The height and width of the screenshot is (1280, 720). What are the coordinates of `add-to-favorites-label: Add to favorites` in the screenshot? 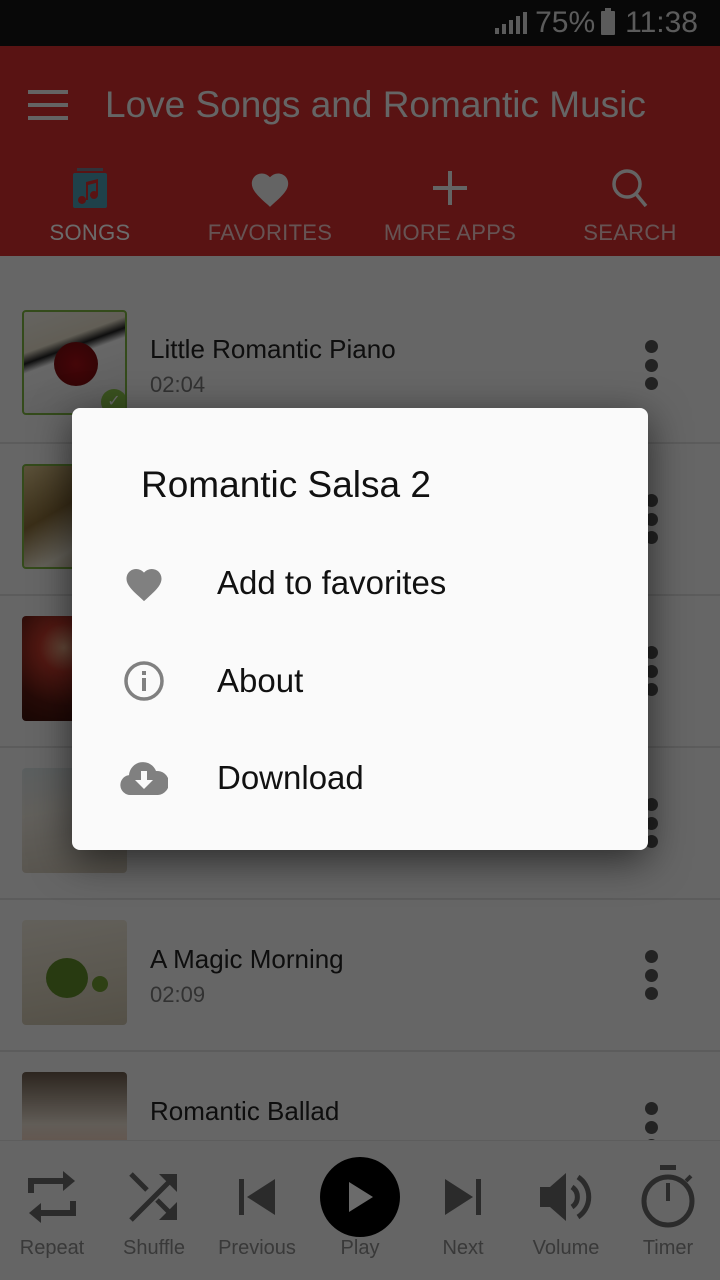 It's located at (332, 582).